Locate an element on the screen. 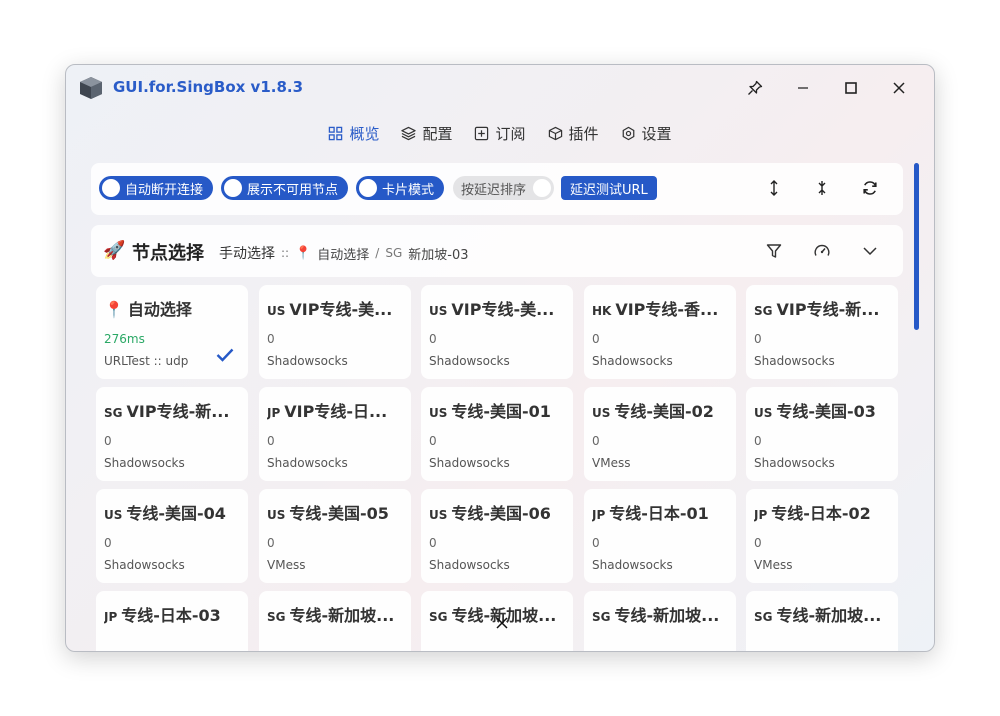  tab-settings: 设置 is located at coordinates (646, 133).